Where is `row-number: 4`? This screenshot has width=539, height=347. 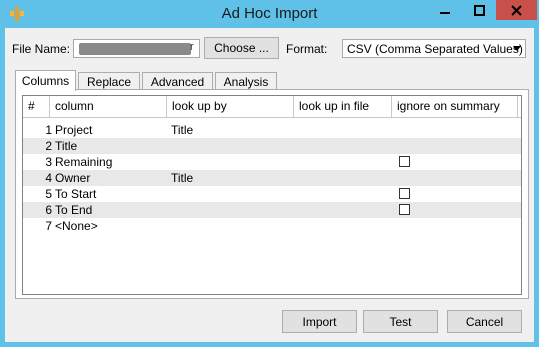 row-number: 4 is located at coordinates (48, 178).